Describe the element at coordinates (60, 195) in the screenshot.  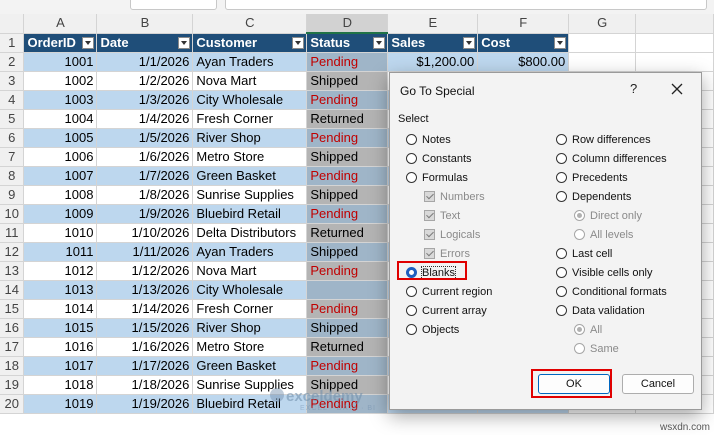
I see `cell-order-id: 1008` at that location.